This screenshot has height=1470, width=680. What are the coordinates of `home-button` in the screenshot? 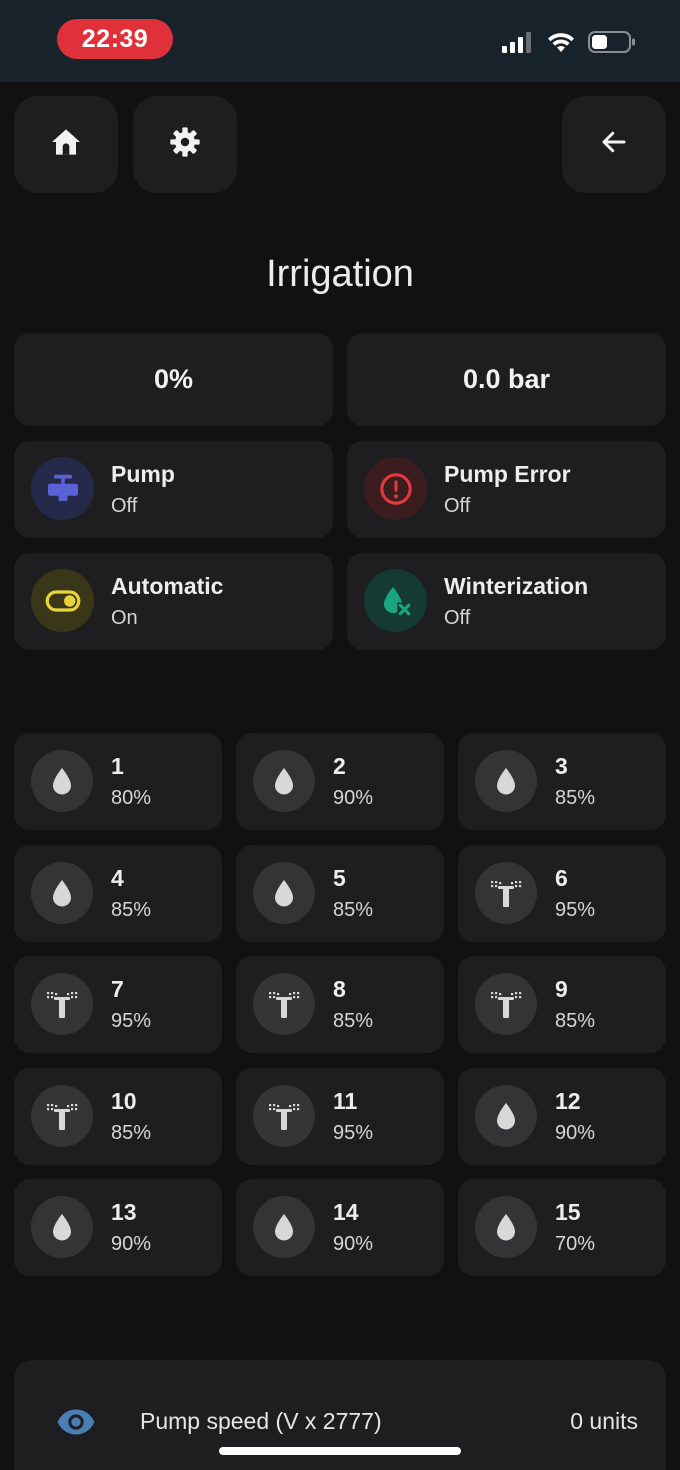 It's located at (66, 144).